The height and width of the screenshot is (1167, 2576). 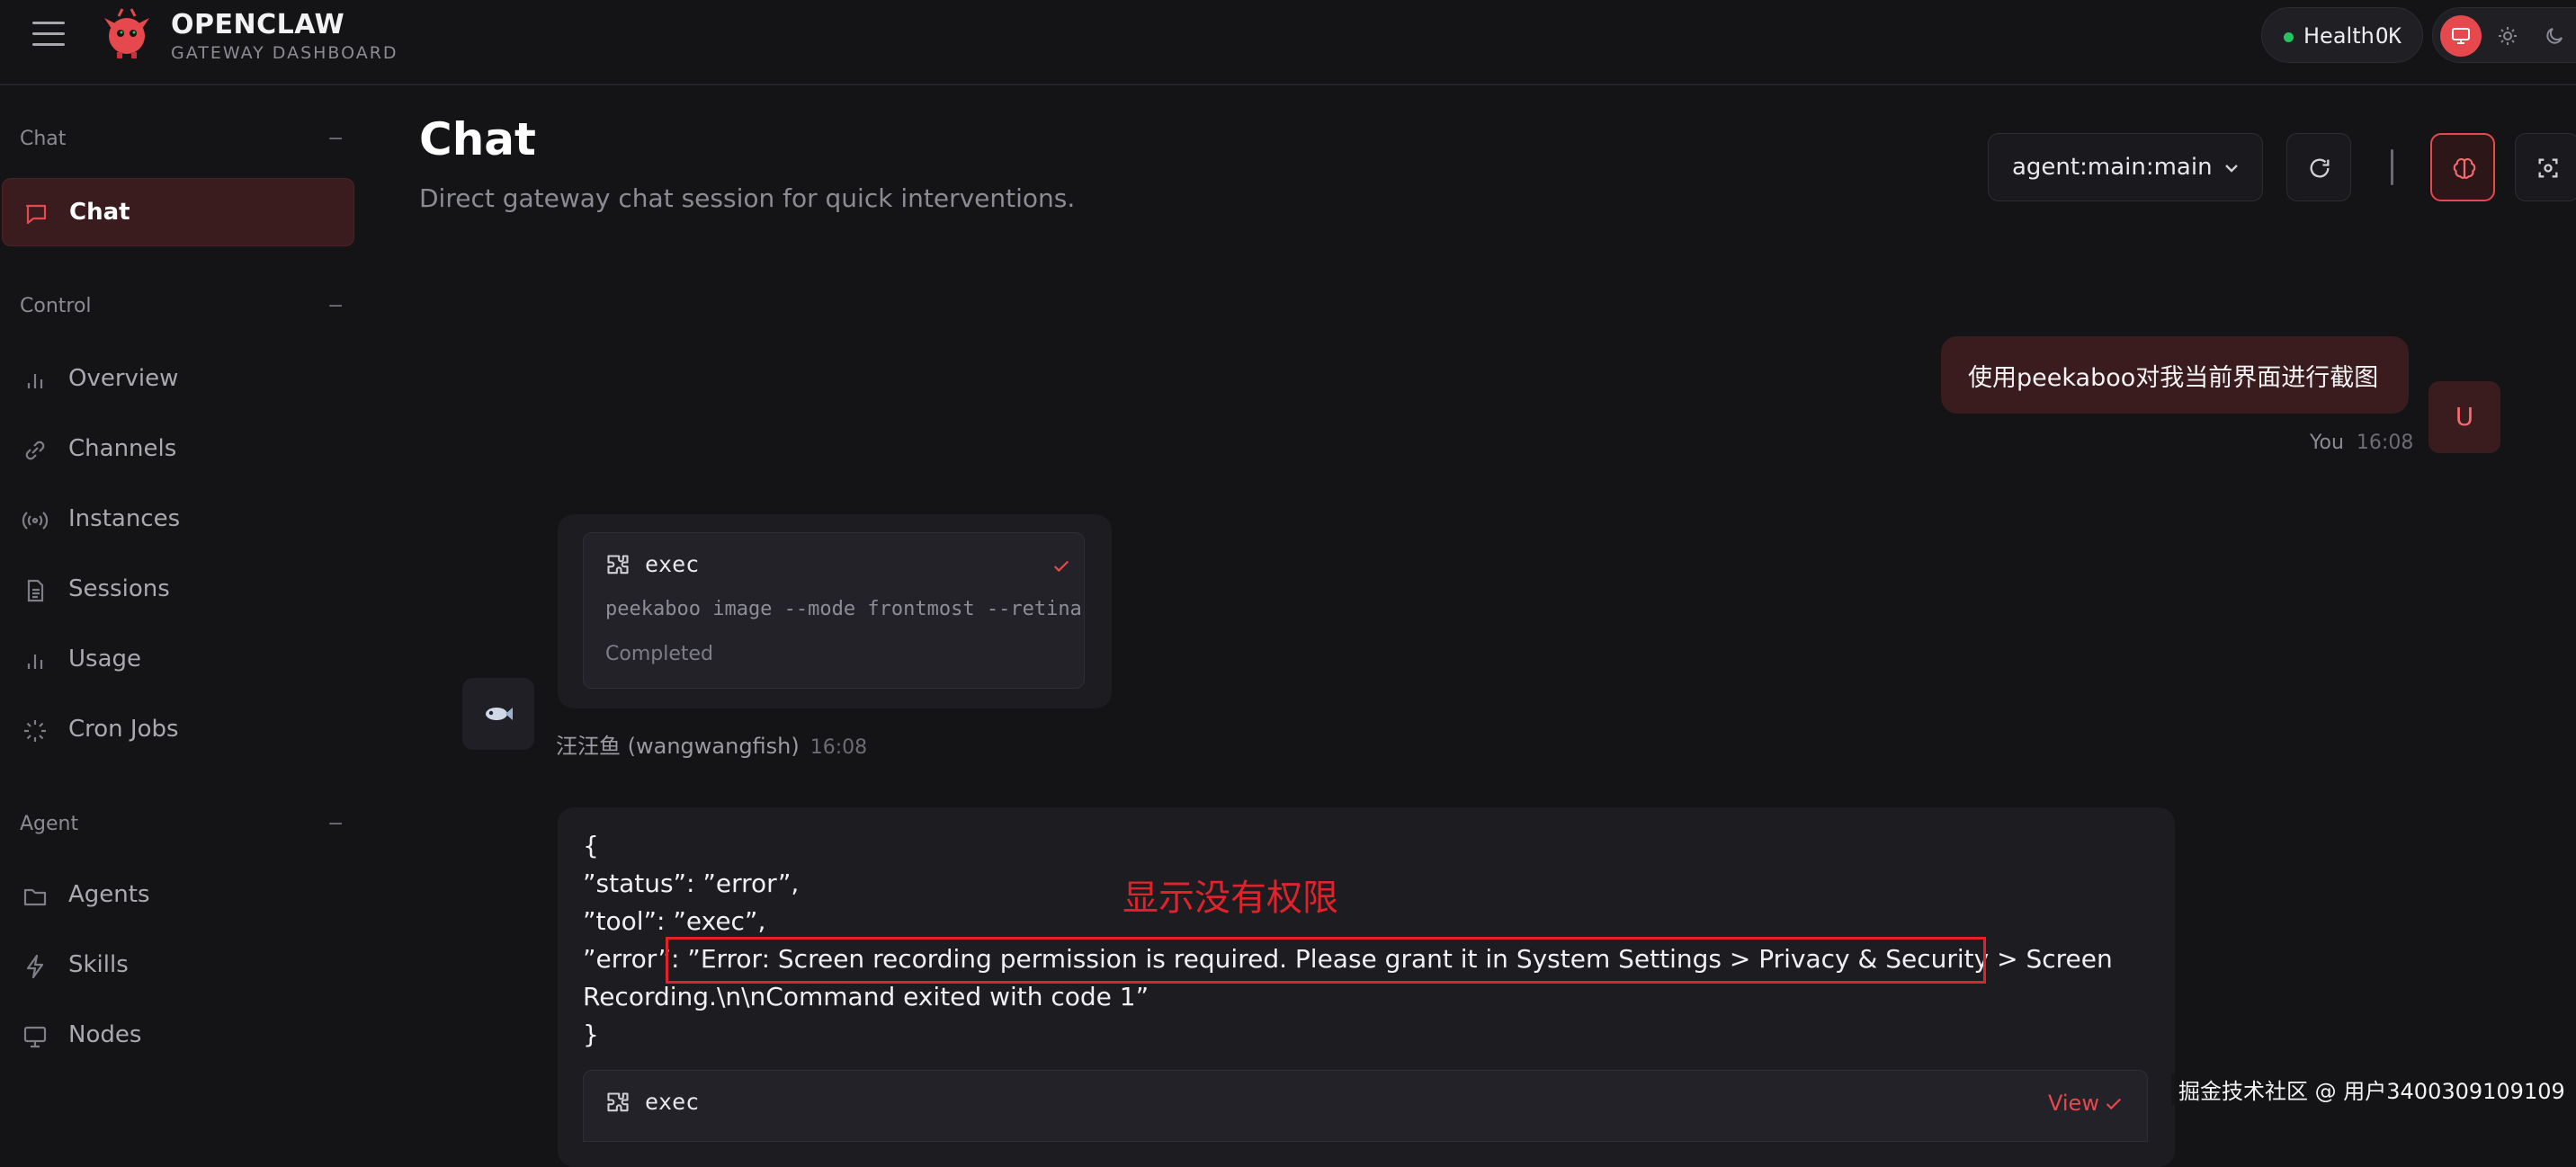 What do you see at coordinates (178, 660) in the screenshot?
I see `sidebar-item-usage: Usage` at bounding box center [178, 660].